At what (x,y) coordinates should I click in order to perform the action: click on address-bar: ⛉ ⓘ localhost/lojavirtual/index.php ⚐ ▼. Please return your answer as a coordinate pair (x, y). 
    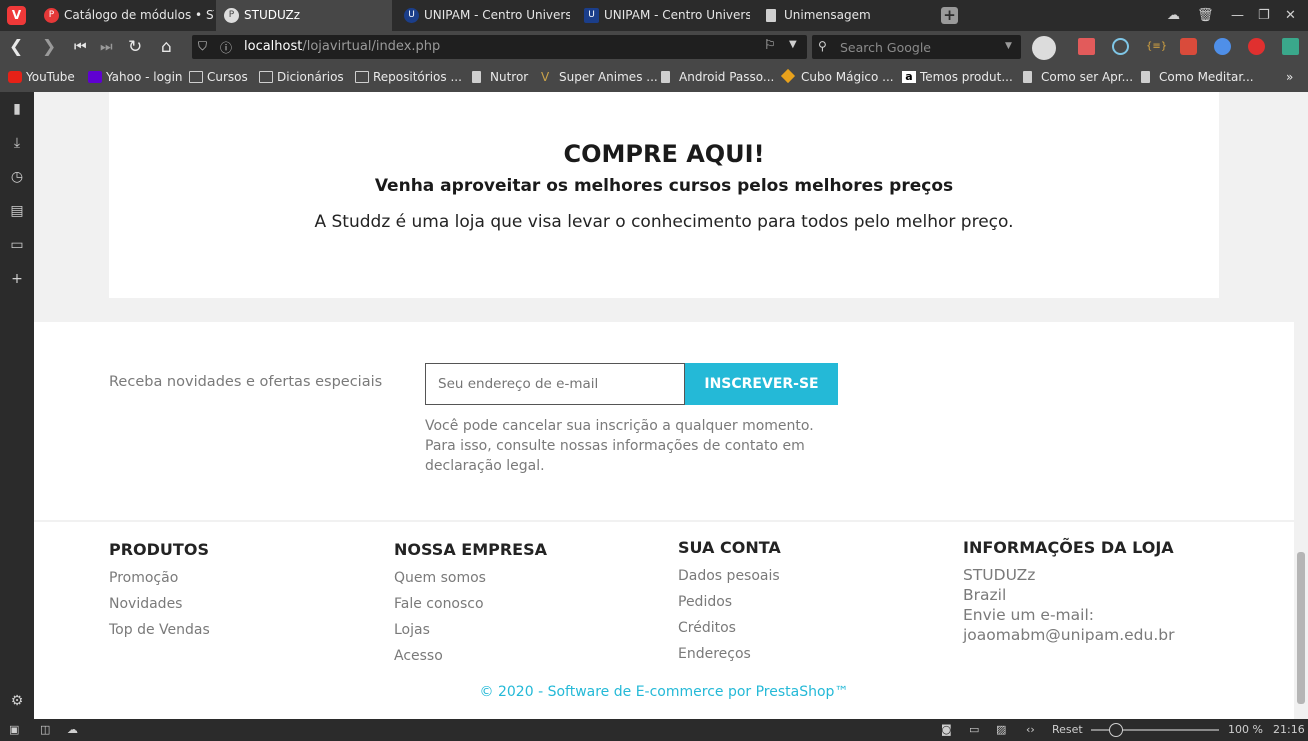
    Looking at the image, I should click on (499, 47).